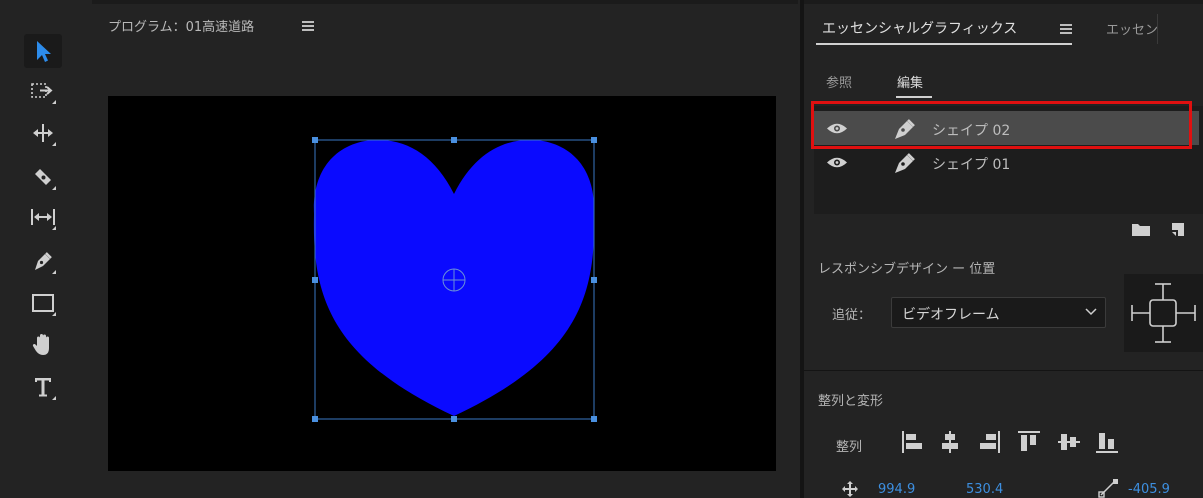  I want to click on follow-dropdown: ビデオフレーム, so click(998, 312).